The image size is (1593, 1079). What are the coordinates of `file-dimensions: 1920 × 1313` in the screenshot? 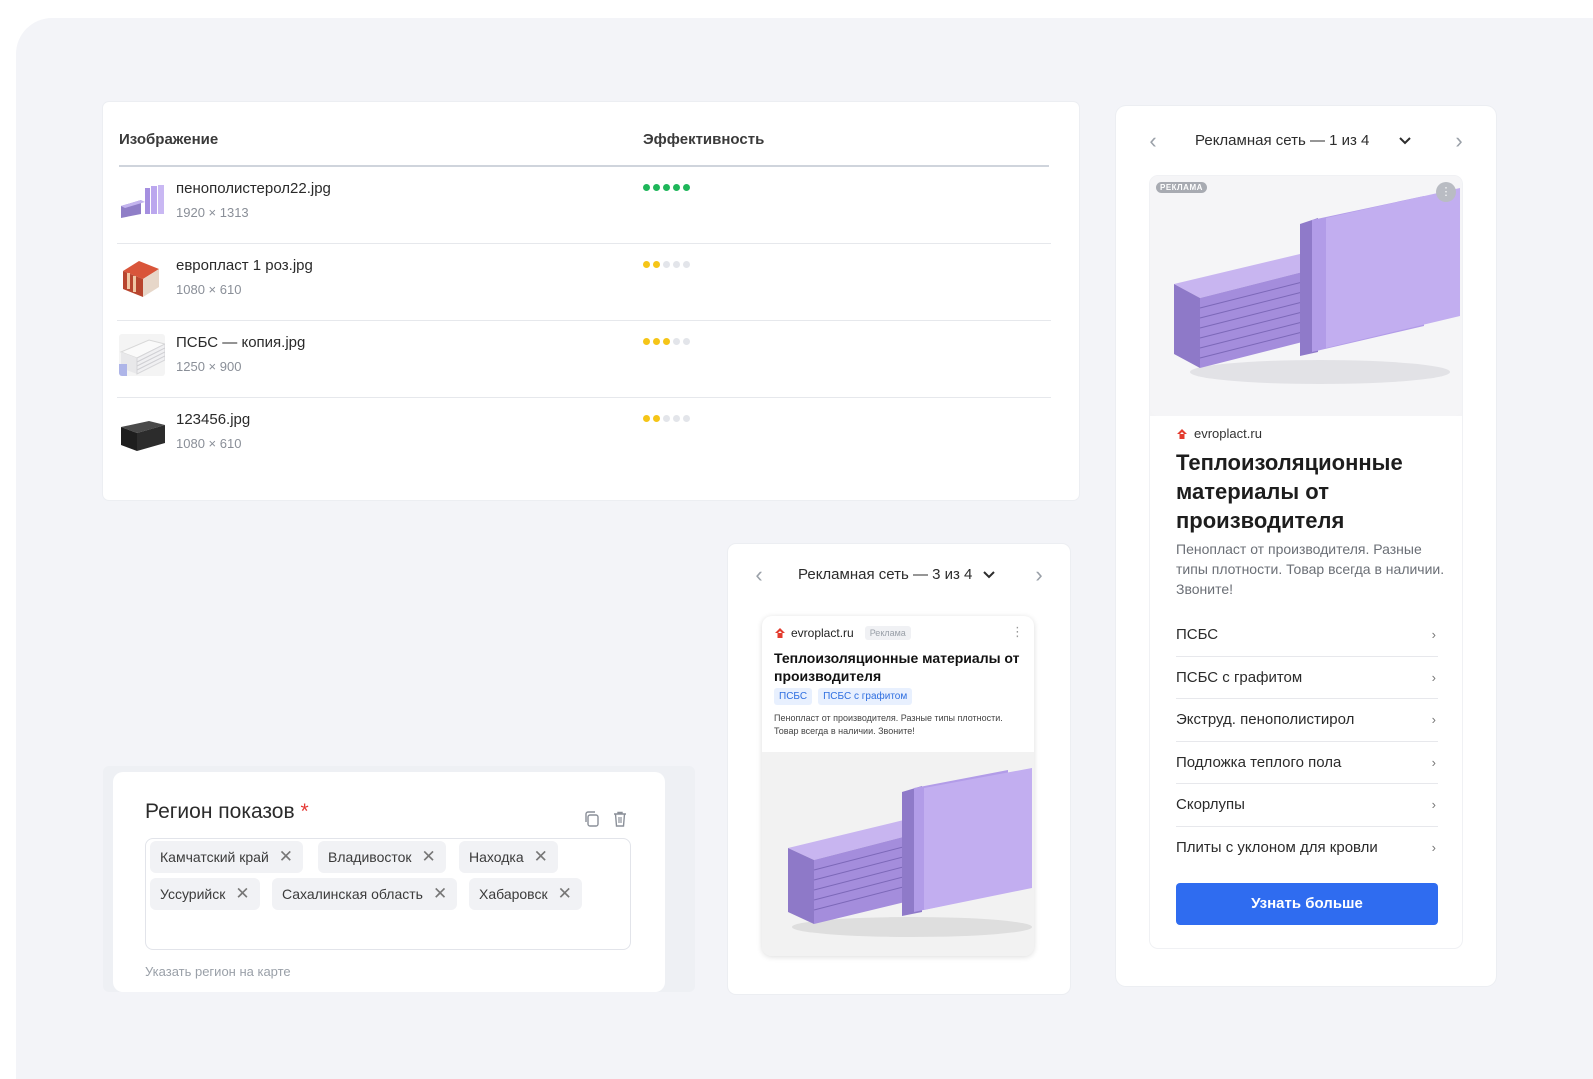 It's located at (212, 212).